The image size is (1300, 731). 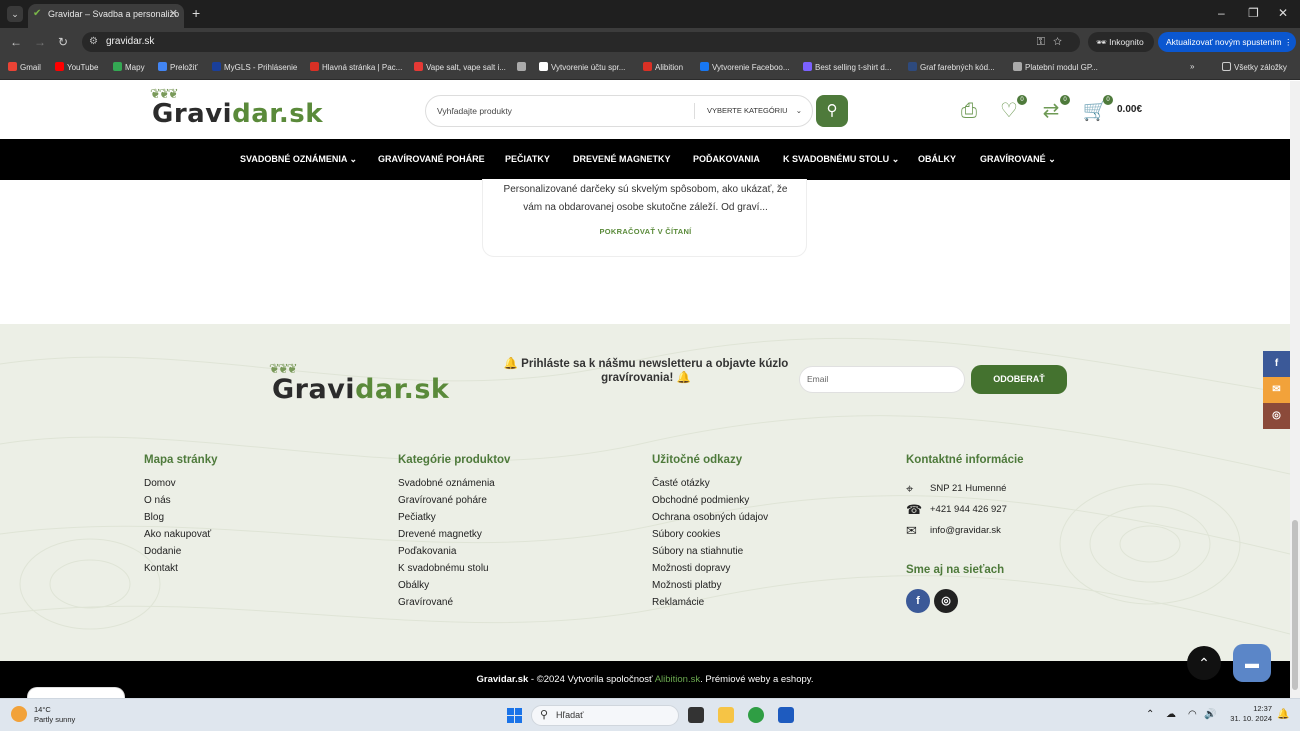 What do you see at coordinates (76, 692) in the screenshot?
I see `cookie-settings-tab` at bounding box center [76, 692].